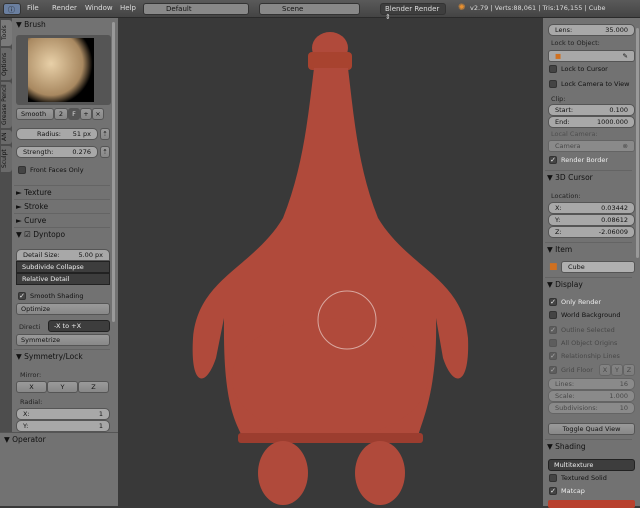 Image resolution: width=640 pixels, height=508 pixels. I want to click on subdivide-collapse-select: Subdivide Collapse, so click(63, 267).